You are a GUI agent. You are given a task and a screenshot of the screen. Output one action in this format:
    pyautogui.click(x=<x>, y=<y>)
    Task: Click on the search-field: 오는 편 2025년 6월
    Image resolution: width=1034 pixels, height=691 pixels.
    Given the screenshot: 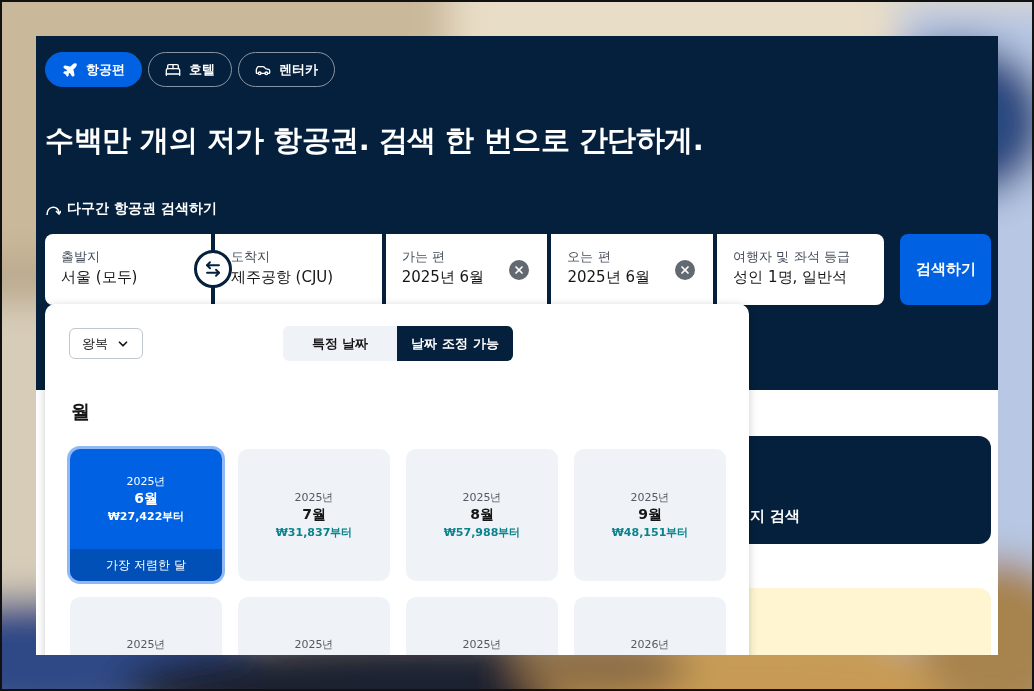 What is the action you would take?
    pyautogui.click(x=632, y=269)
    